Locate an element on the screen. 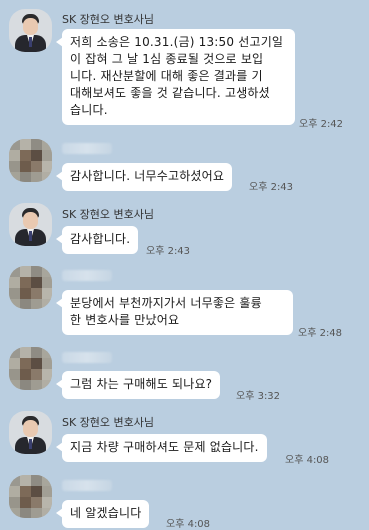 The height and width of the screenshot is (530, 369). message-bubble: 감사합니다. 너무수고하셨어요 is located at coordinates (144, 177).